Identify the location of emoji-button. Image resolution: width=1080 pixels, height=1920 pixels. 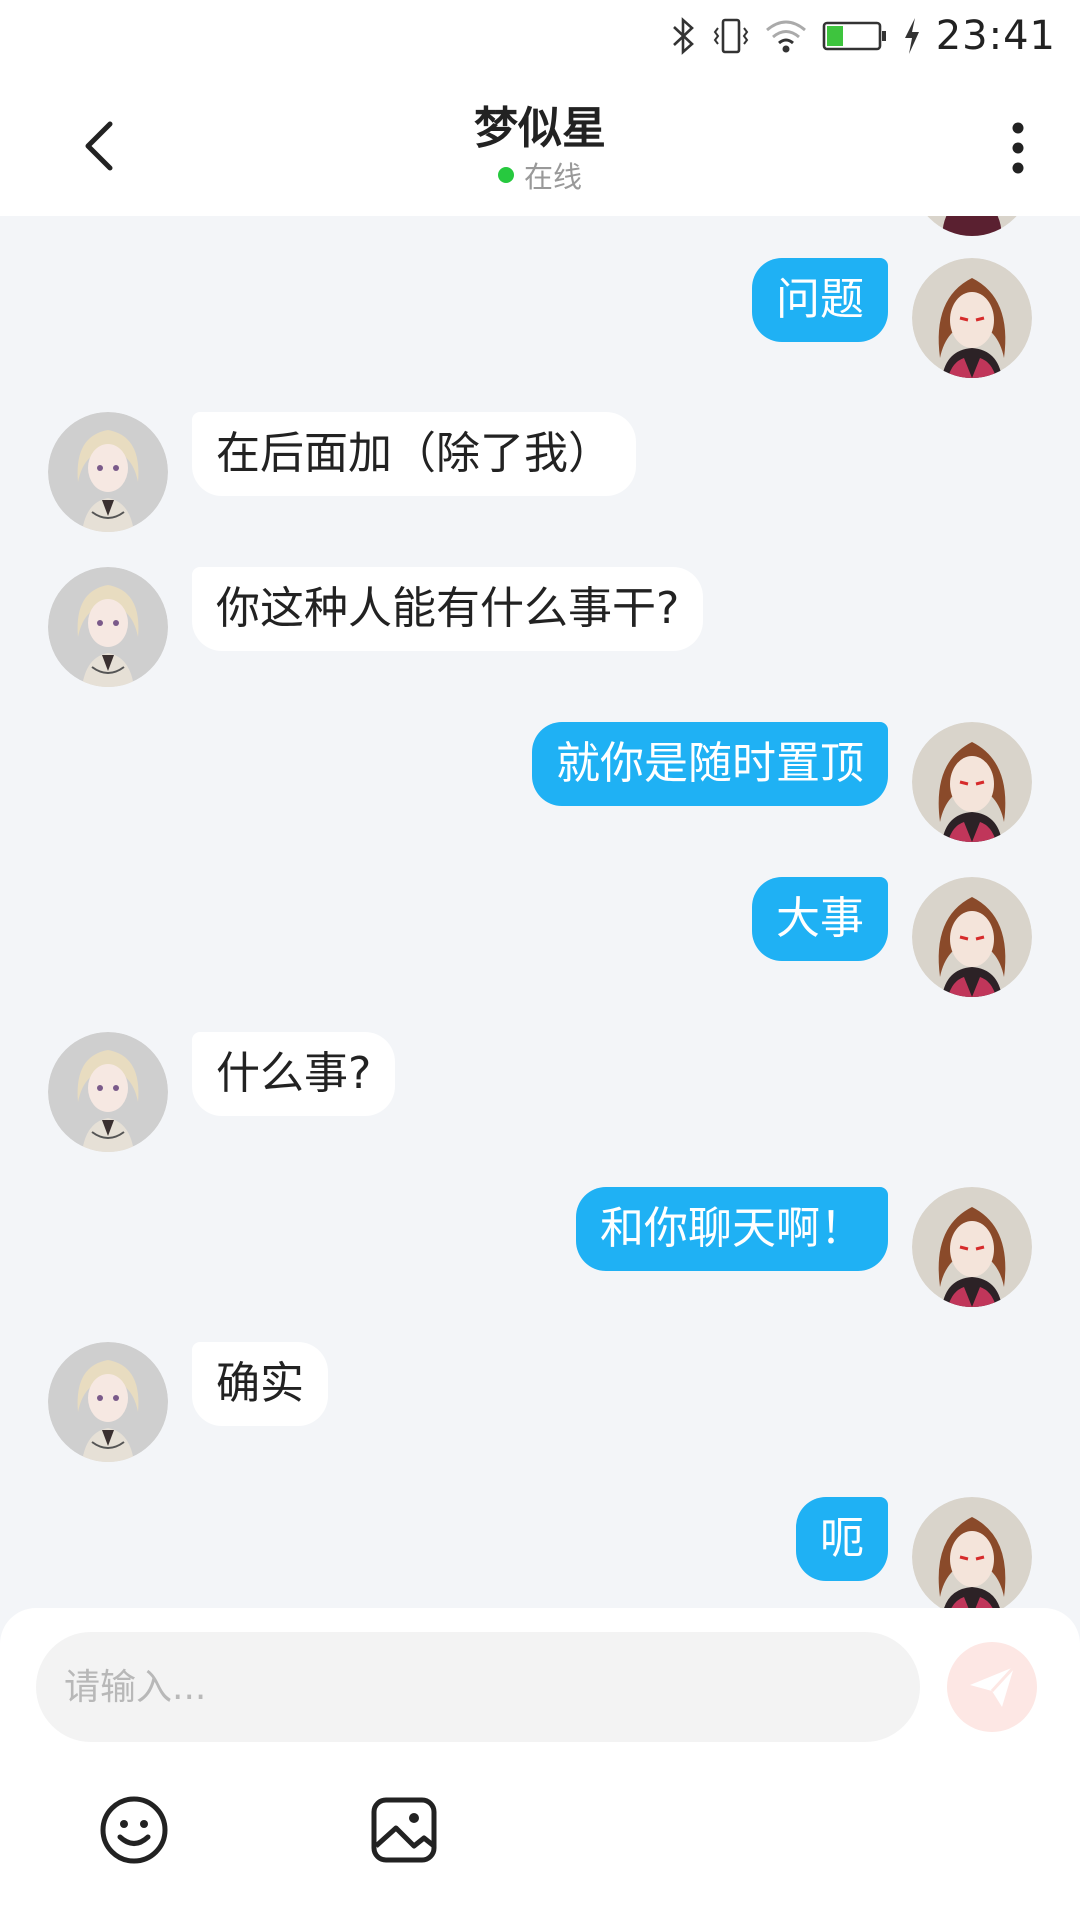
(134, 1830).